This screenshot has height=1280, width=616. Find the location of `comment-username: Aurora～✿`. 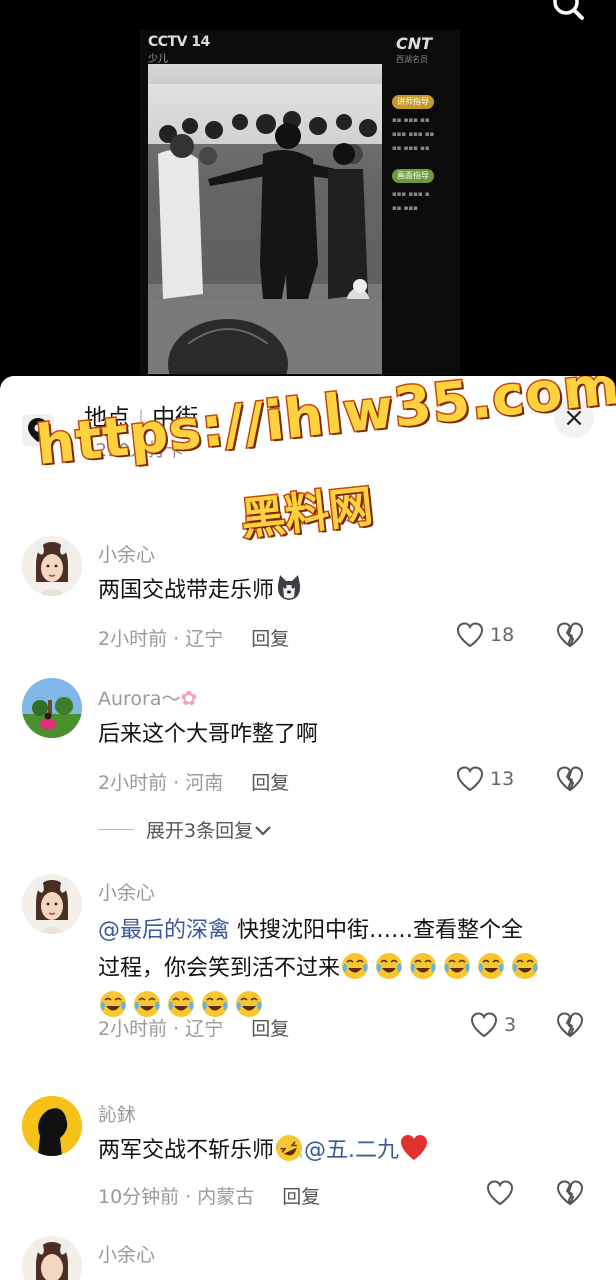

comment-username: Aurora～✿ is located at coordinates (147, 697).